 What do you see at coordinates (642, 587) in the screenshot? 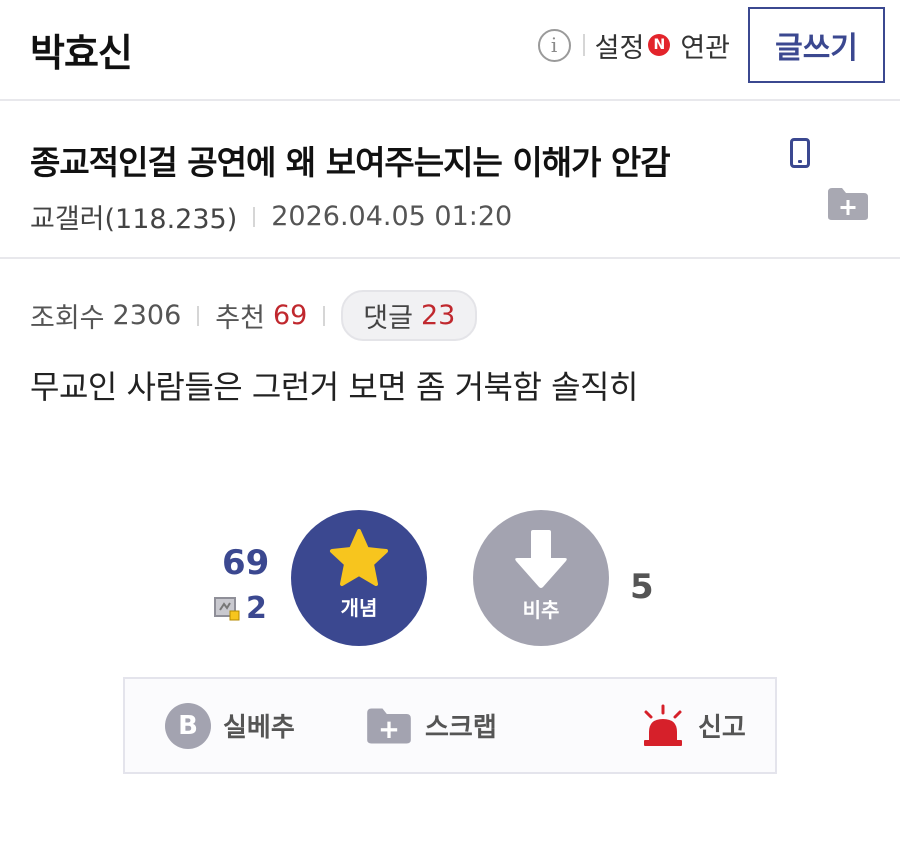
I see `down-vote-count: 5` at bounding box center [642, 587].